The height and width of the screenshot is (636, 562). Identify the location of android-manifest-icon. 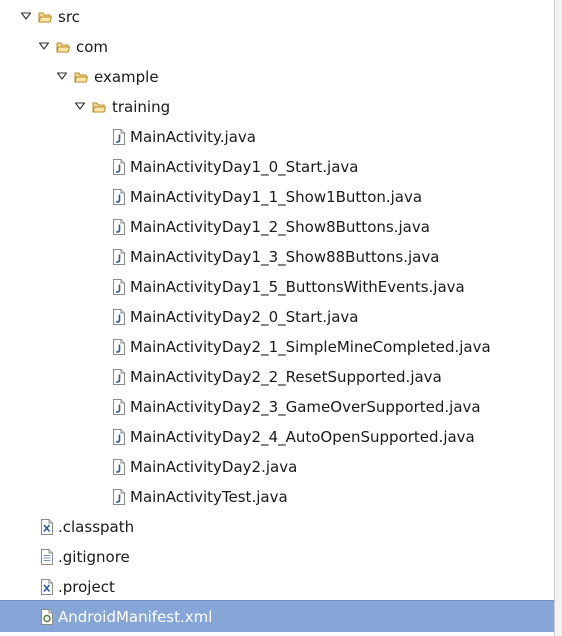
(47, 617).